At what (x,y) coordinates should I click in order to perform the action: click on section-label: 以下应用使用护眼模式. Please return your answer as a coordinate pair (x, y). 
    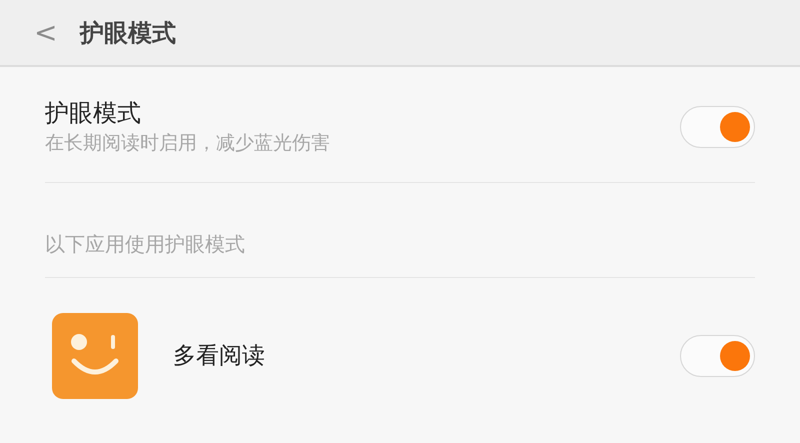
    Looking at the image, I should click on (145, 244).